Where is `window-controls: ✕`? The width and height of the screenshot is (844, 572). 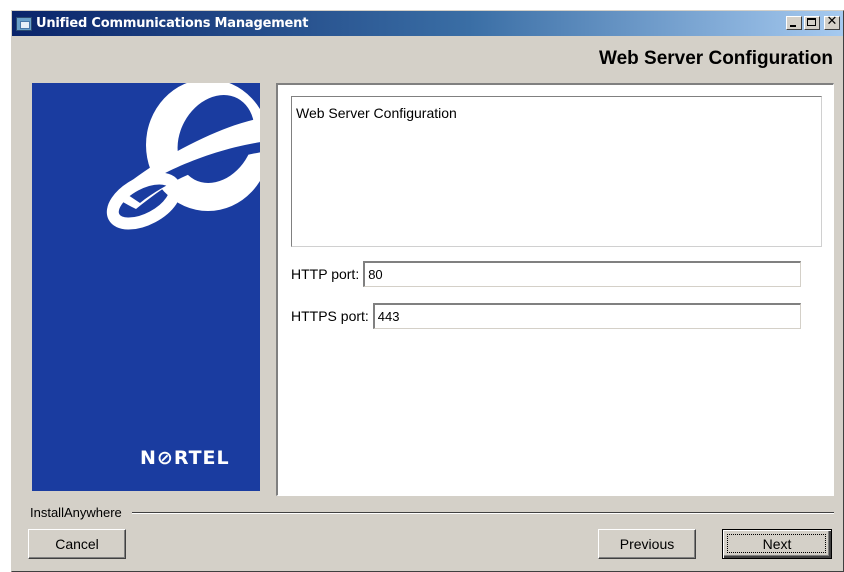
window-controls: ✕ is located at coordinates (813, 22).